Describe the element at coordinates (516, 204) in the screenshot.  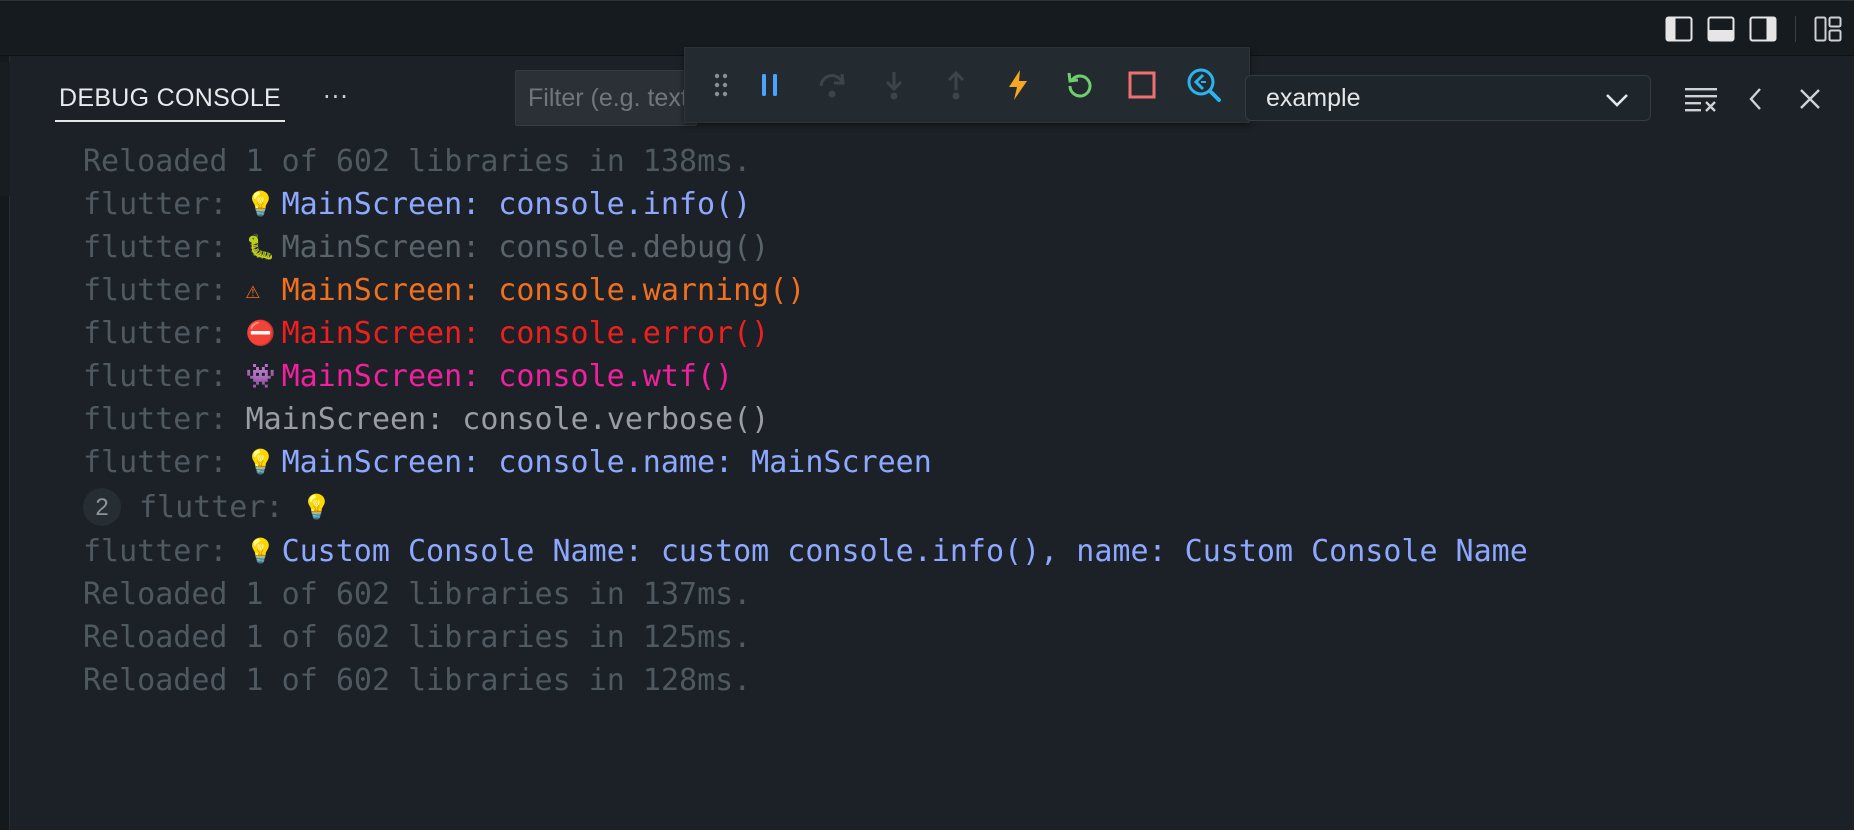
I see `line-text: MainScreen: console.info()` at that location.